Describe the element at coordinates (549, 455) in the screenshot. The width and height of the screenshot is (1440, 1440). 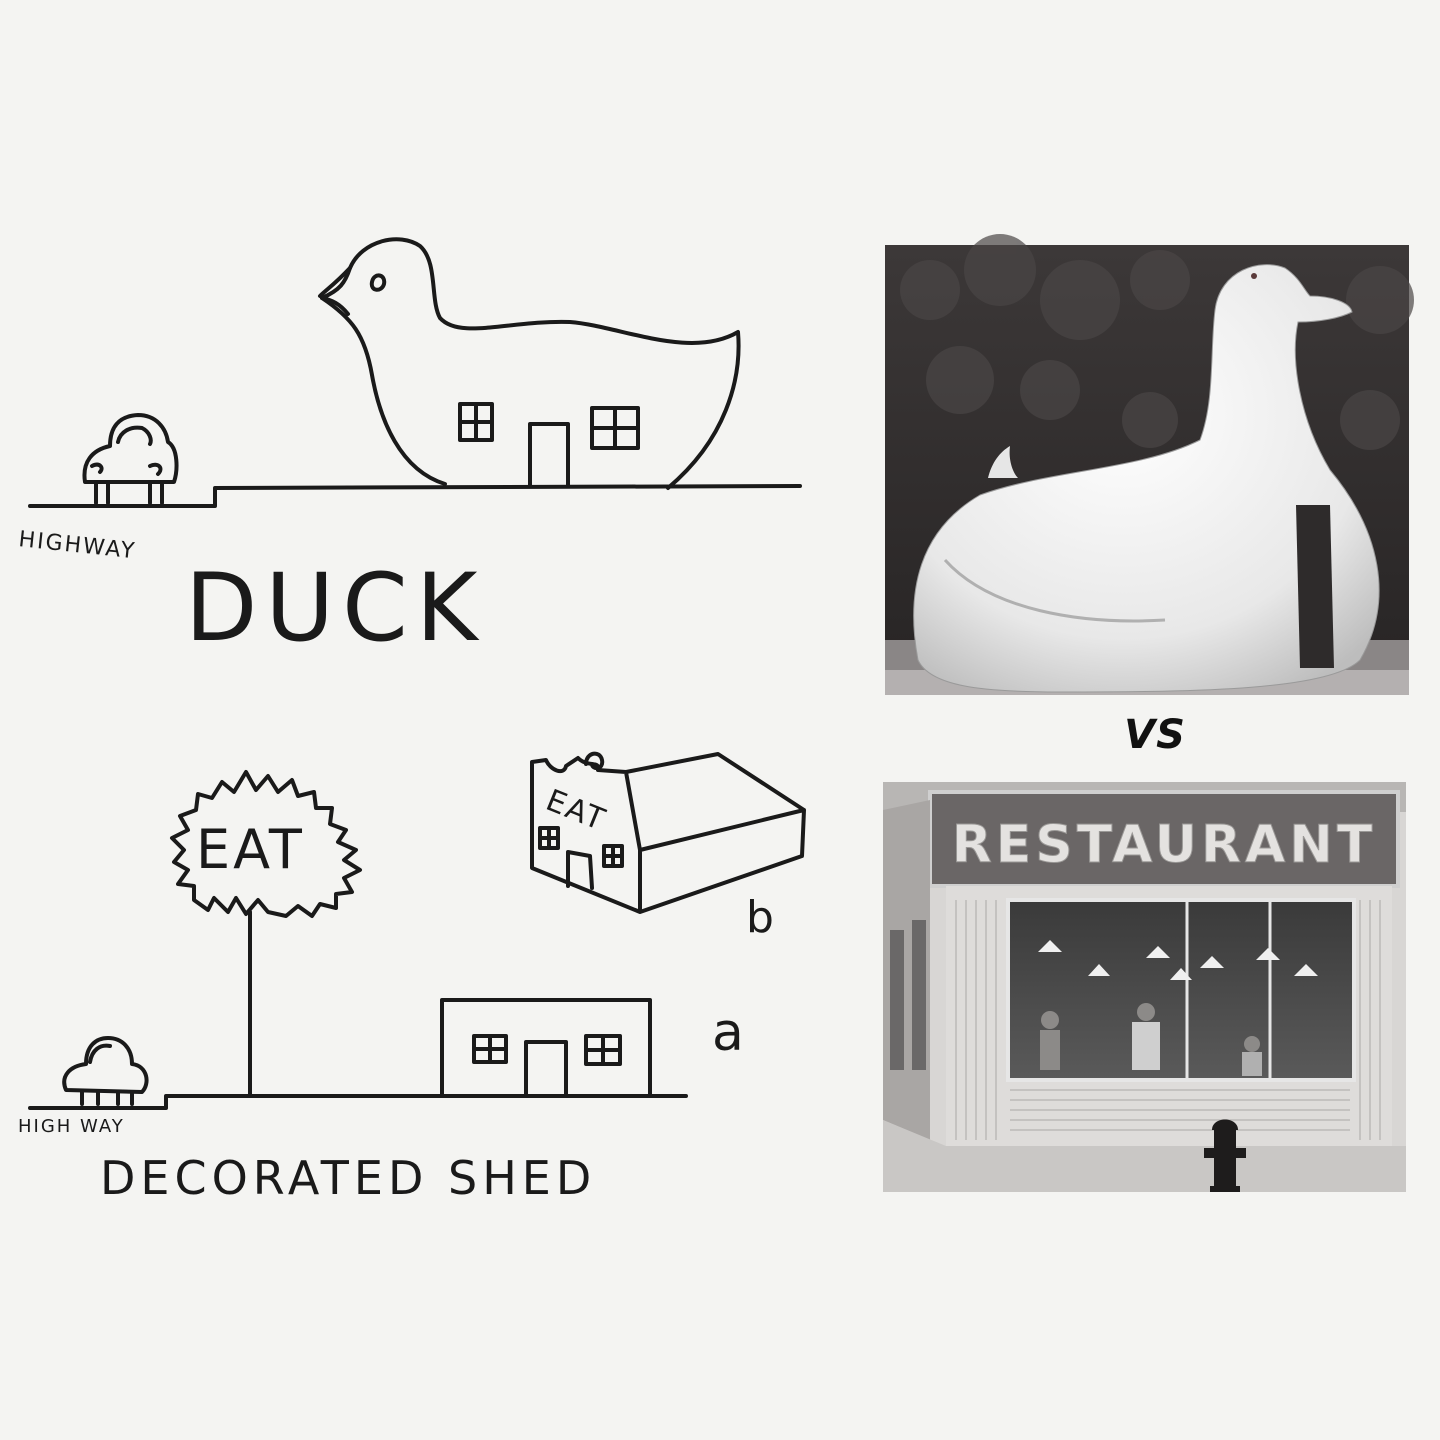
I see `duck-door` at that location.